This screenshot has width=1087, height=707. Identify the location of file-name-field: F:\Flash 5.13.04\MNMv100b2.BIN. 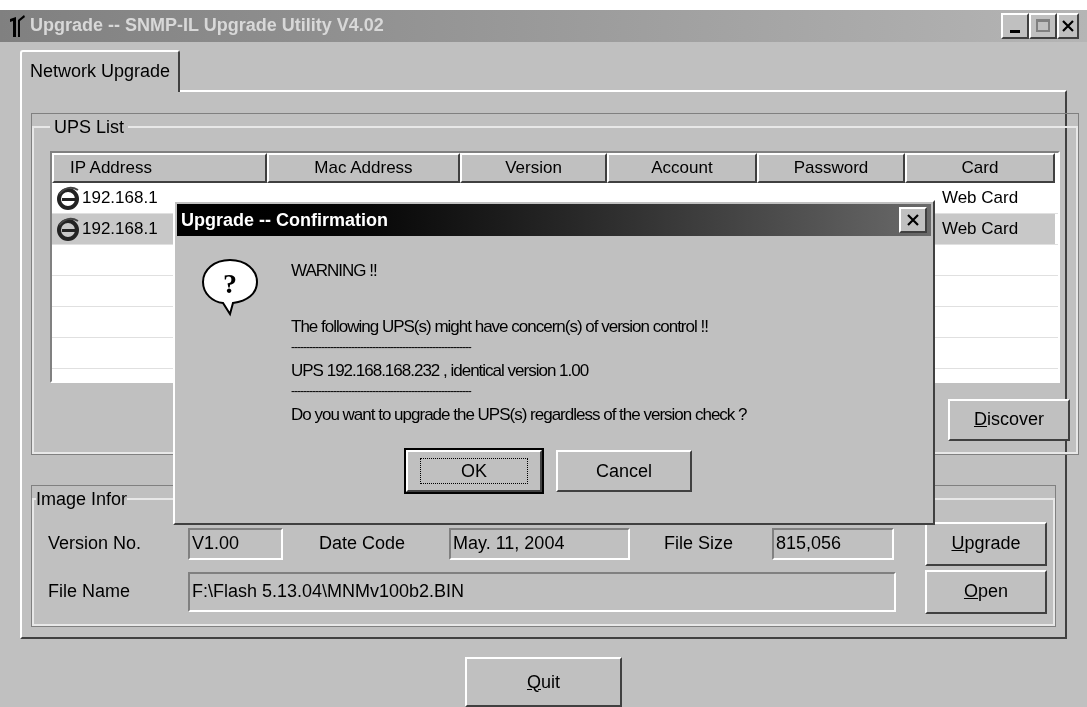
(542, 591).